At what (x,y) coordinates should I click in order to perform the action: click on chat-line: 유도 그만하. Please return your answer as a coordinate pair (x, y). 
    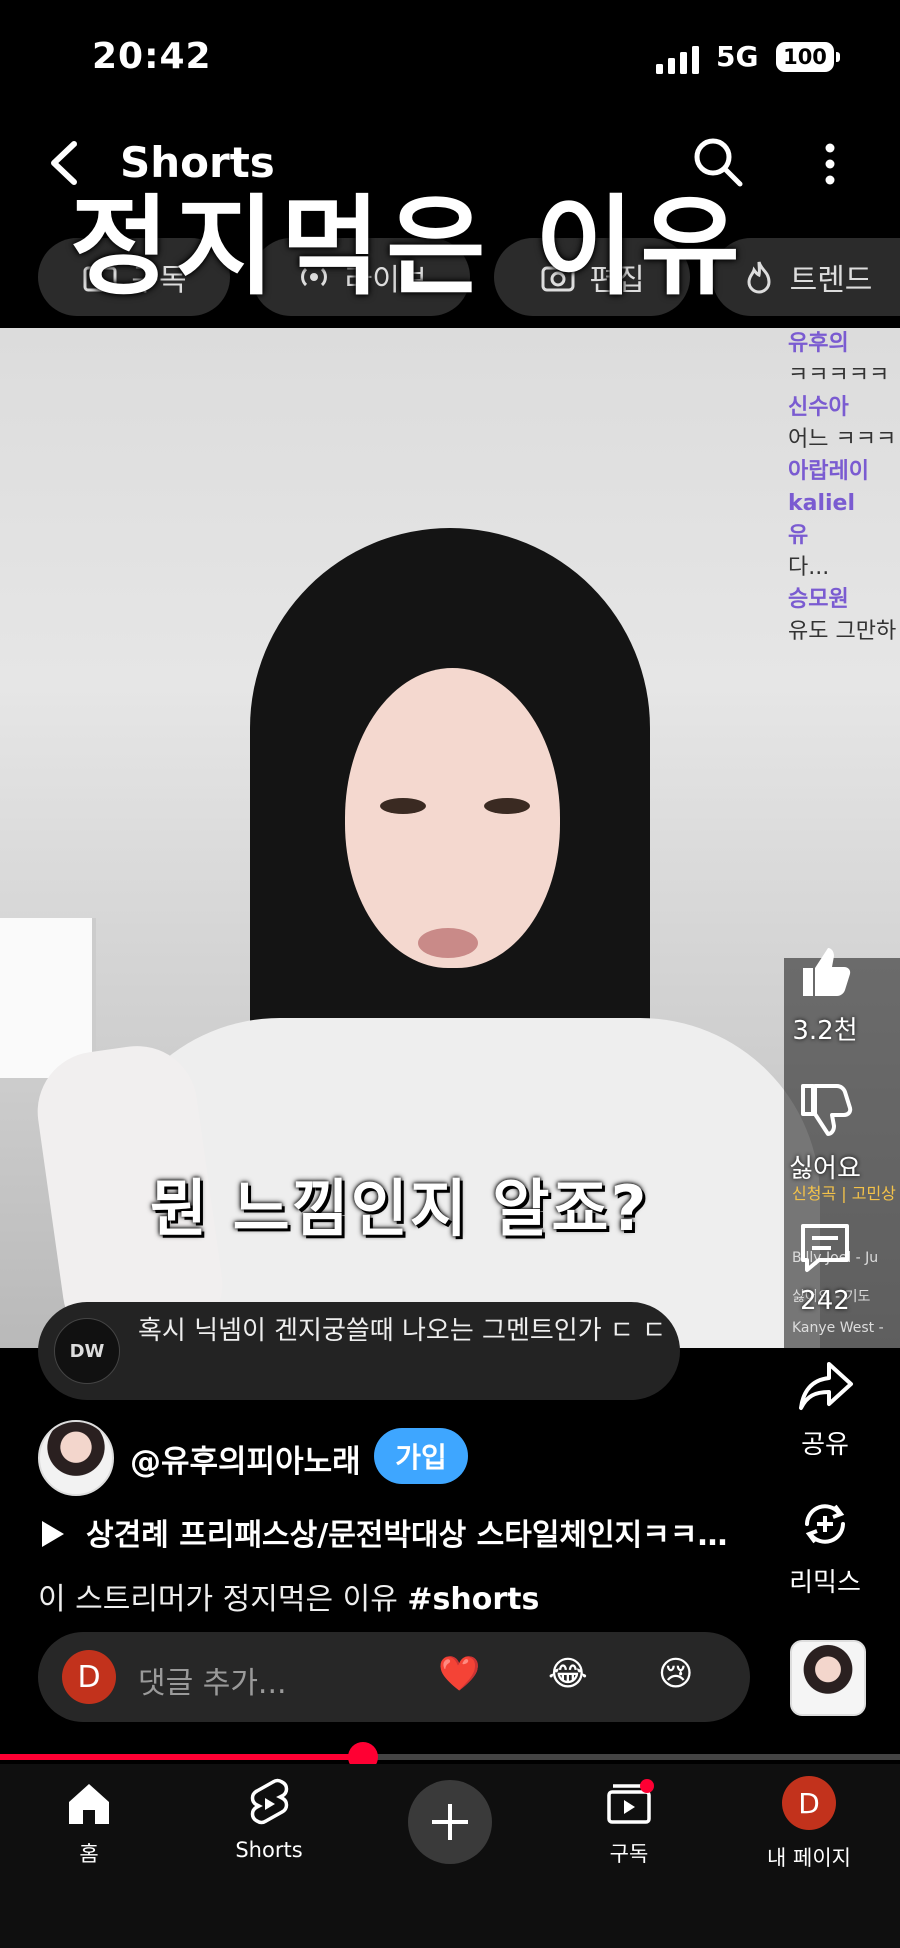
    Looking at the image, I should click on (842, 631).